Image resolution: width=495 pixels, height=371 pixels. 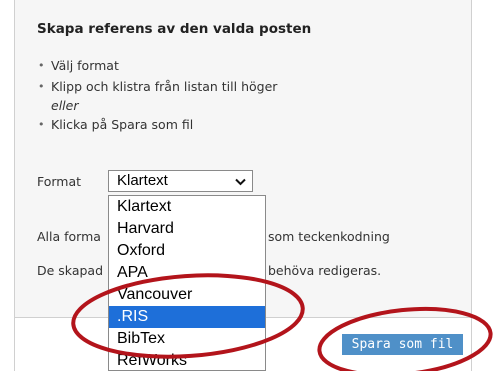 I want to click on panel-border-left, so click(x=14, y=344).